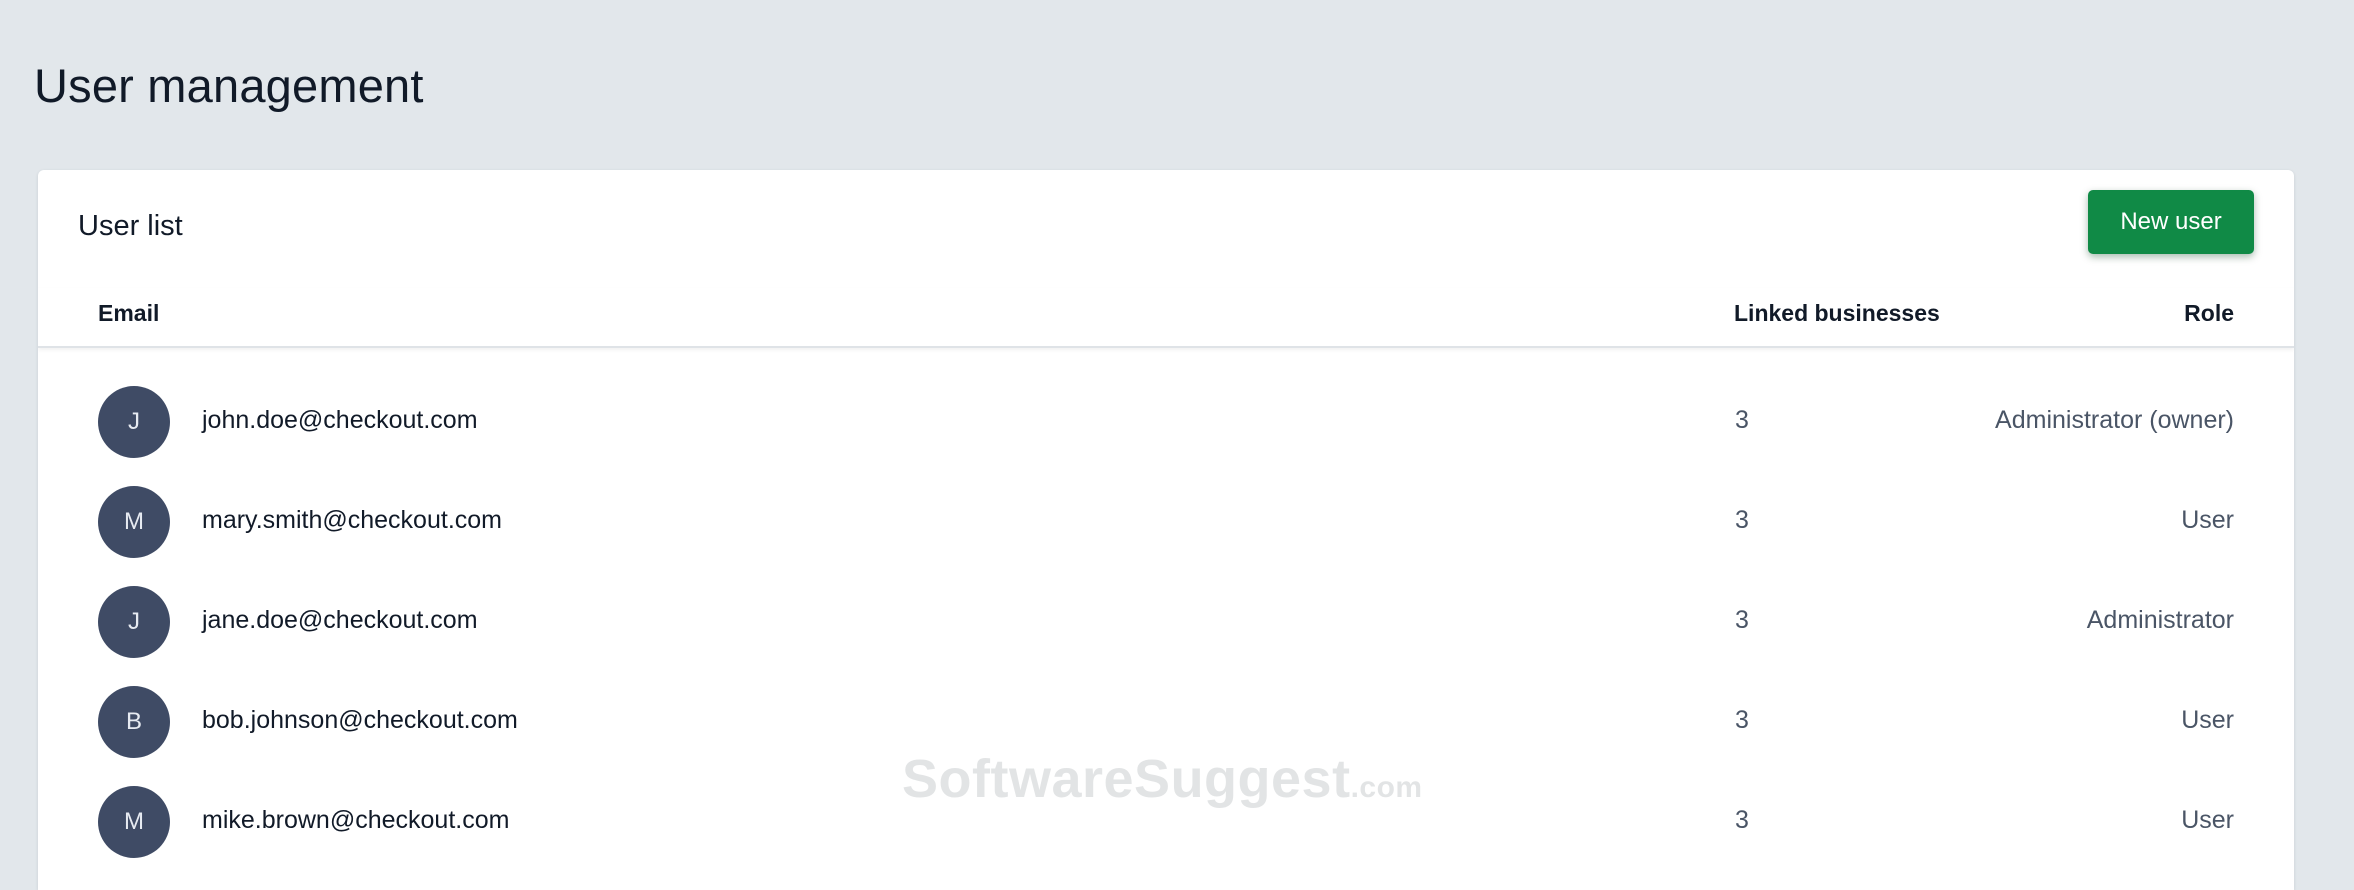 This screenshot has width=2354, height=890. Describe the element at coordinates (360, 720) in the screenshot. I see `user-email: bob.johnson@checkout.com` at that location.